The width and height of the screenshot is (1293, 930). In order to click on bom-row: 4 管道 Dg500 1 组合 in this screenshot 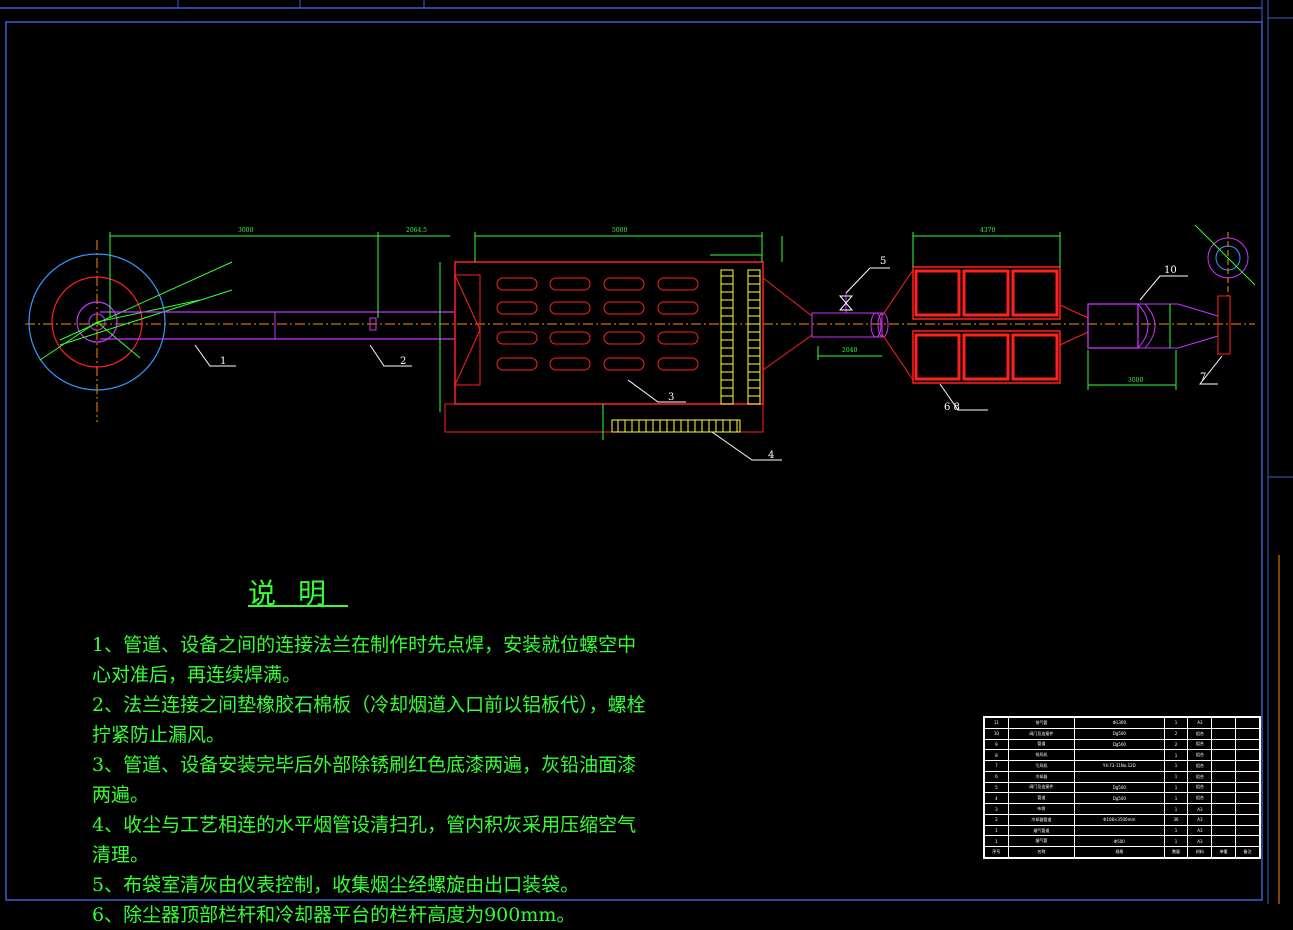, I will do `click(1122, 798)`.